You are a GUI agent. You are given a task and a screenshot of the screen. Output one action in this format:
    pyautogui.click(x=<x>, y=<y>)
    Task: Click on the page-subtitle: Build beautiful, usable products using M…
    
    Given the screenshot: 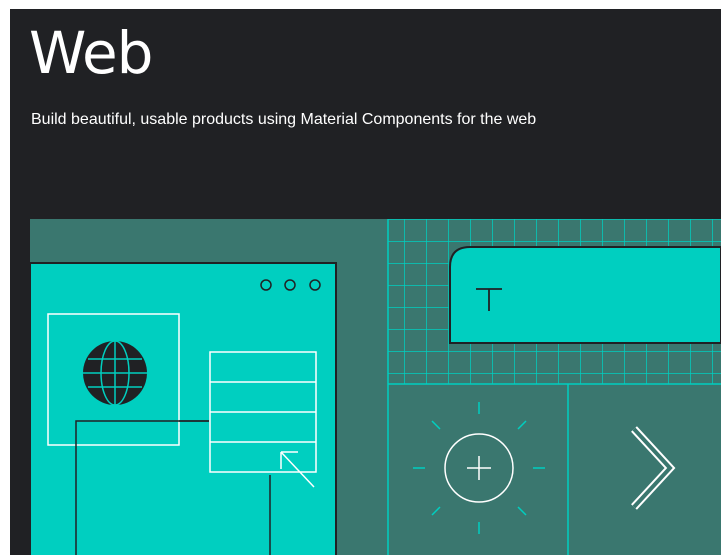 What is the action you would take?
    pyautogui.click(x=284, y=119)
    